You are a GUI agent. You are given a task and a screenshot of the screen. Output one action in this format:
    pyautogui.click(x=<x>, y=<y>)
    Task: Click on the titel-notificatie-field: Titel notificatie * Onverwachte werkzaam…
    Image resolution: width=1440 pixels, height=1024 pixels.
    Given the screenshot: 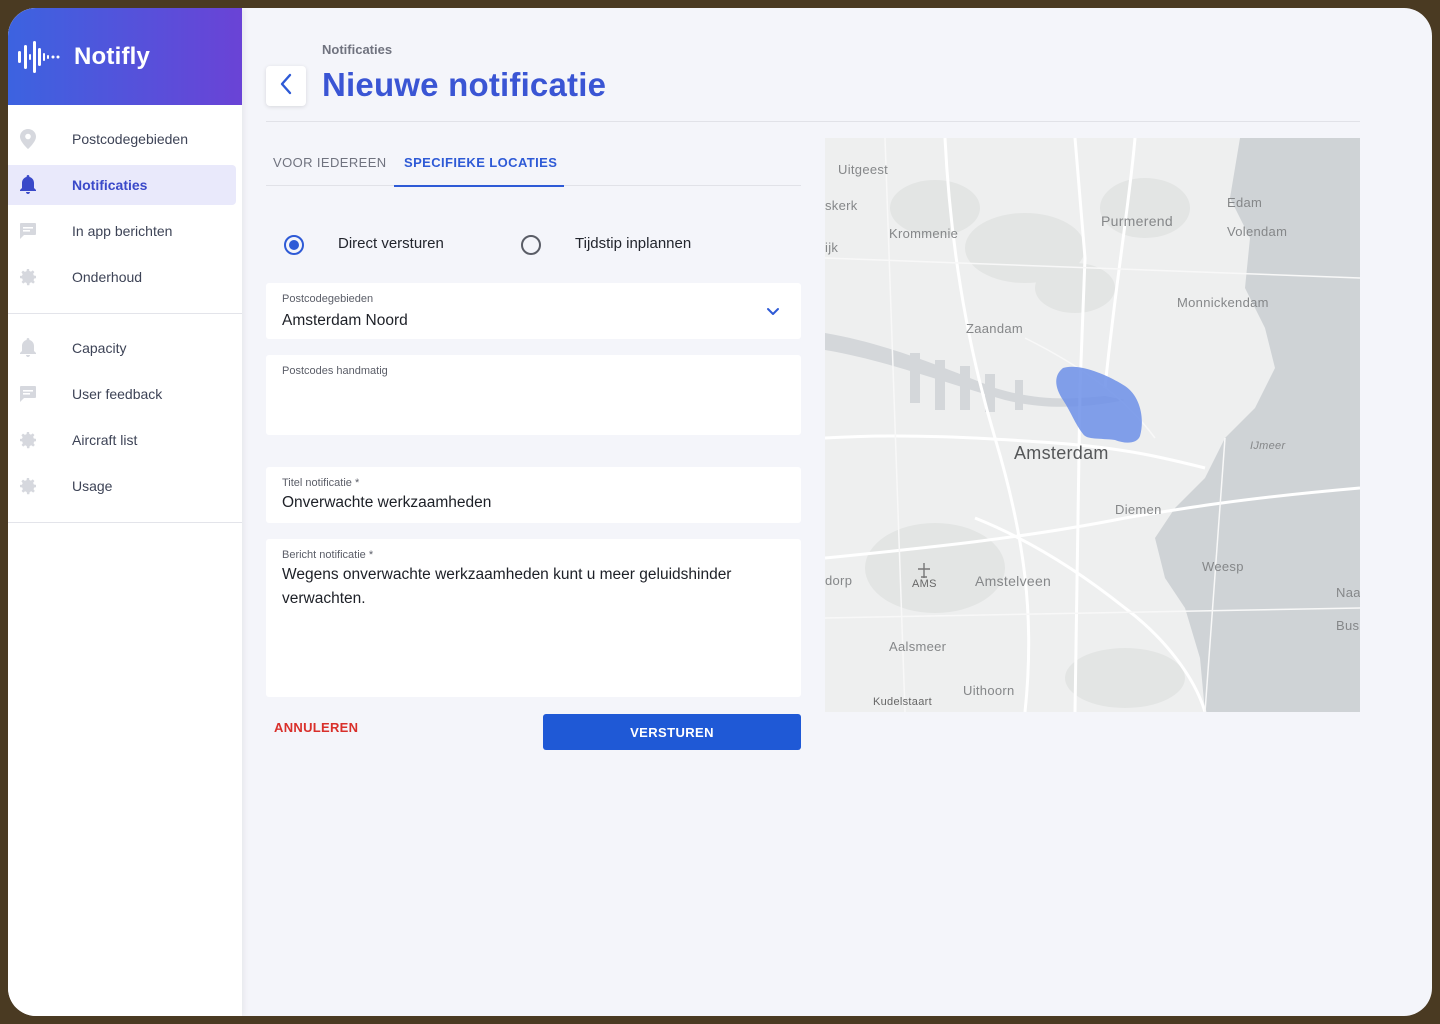 What is the action you would take?
    pyautogui.click(x=533, y=495)
    